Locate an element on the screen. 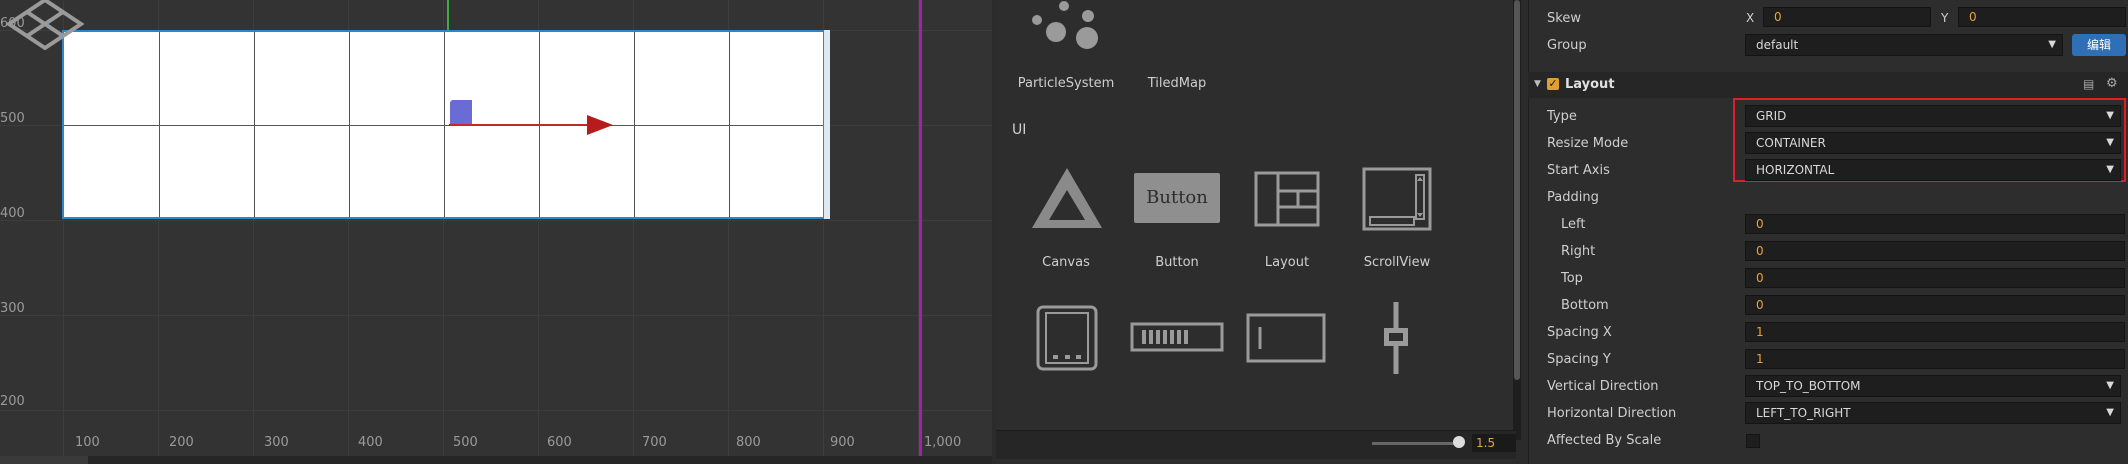 The image size is (2128, 464). zoom-value-field: 1.5 is located at coordinates (1494, 443).